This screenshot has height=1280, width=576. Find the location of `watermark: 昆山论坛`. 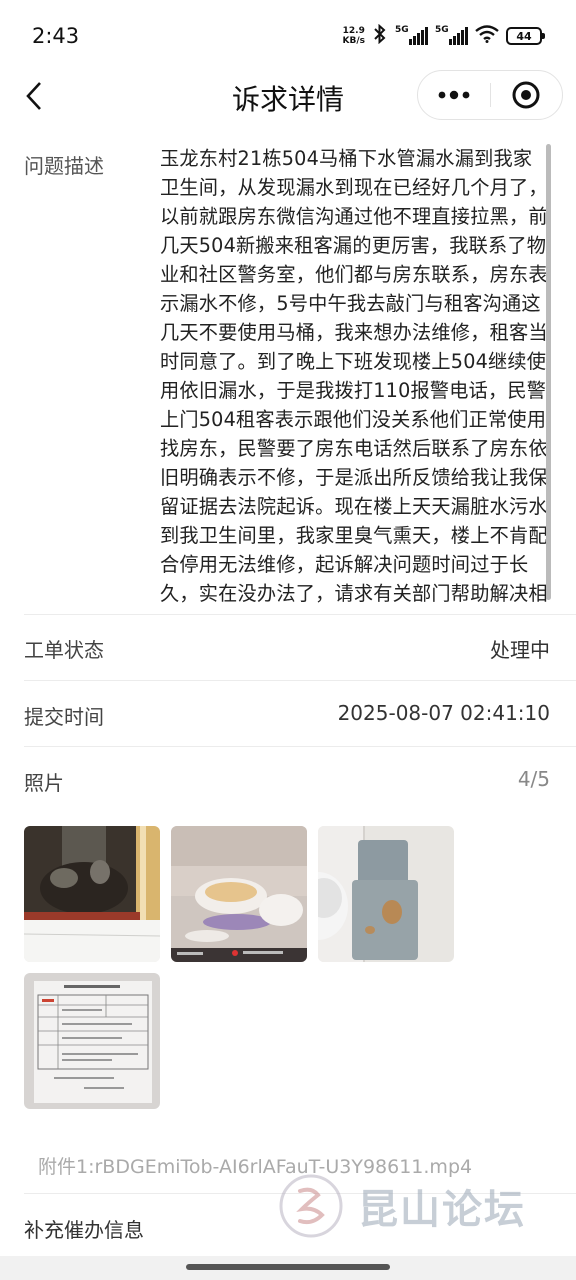

watermark: 昆山论坛 is located at coordinates (423, 1206).